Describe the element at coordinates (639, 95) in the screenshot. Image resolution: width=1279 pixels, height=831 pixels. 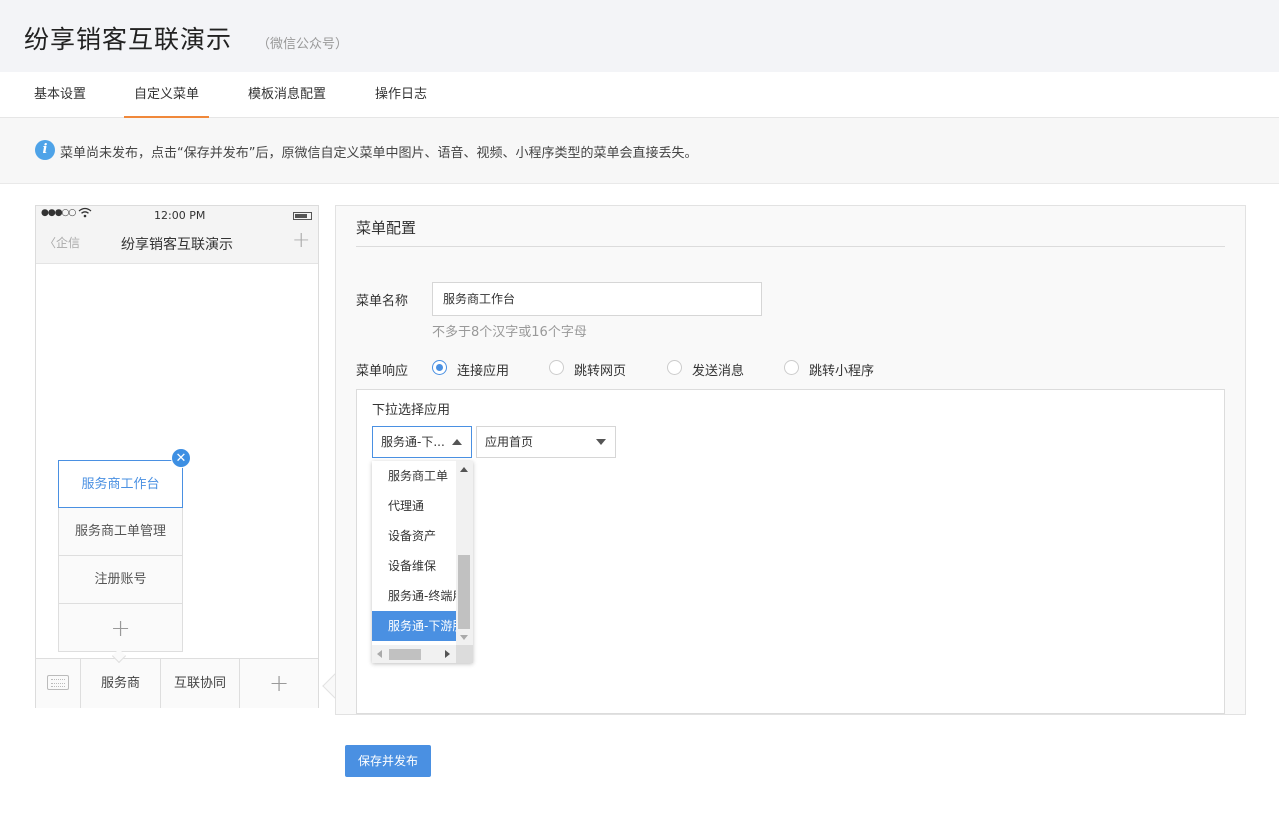
I see `tab-bar: 基本设置 自定义菜单 模板消息配置 操作日志` at that location.